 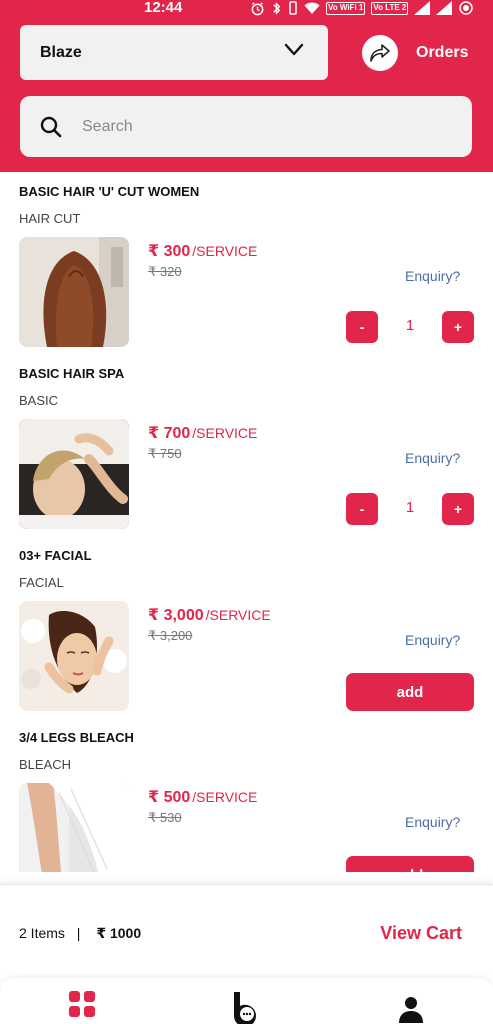 I want to click on product-price: ₹ 3,000/SERVICE, so click(x=209, y=615).